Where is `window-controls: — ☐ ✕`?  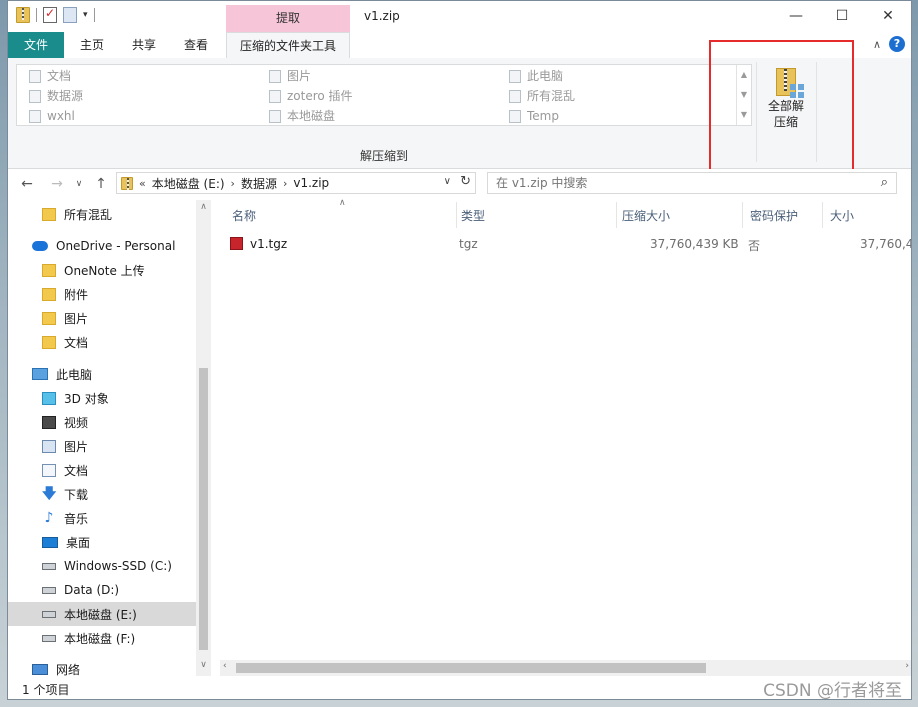 window-controls: — ☐ ✕ is located at coordinates (842, 16).